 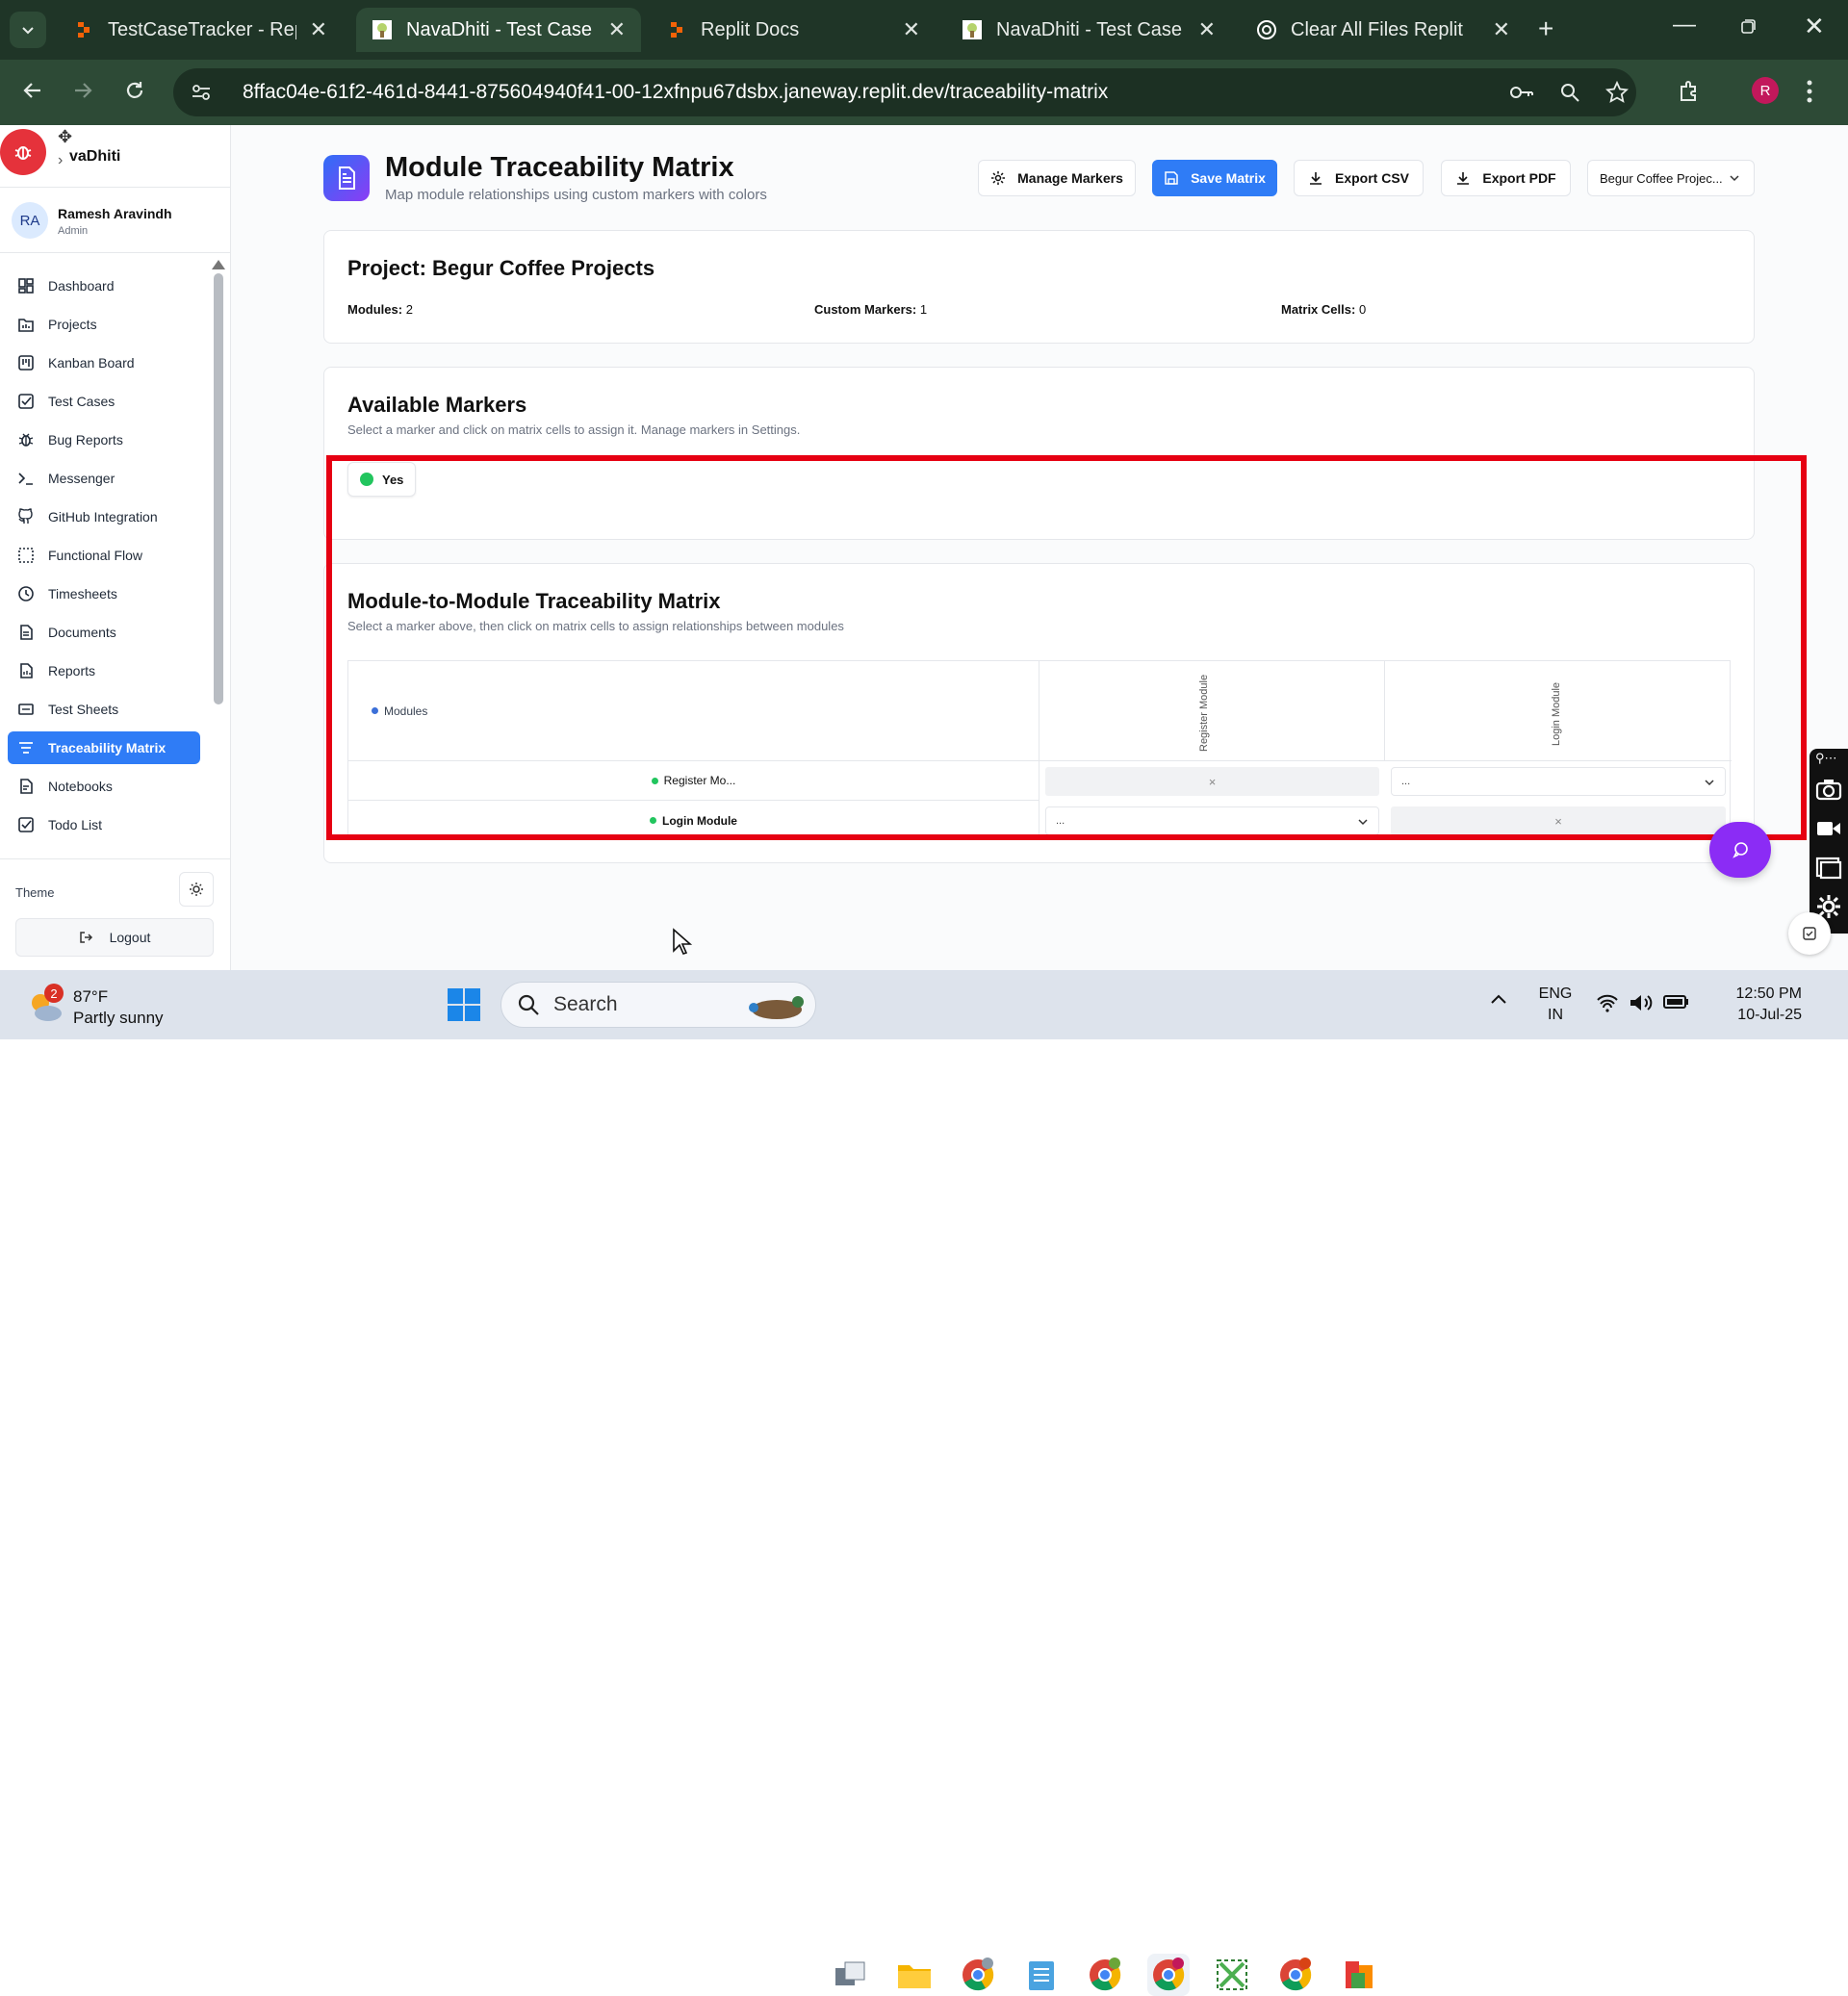 I want to click on camera-icon, so click(x=1828, y=789).